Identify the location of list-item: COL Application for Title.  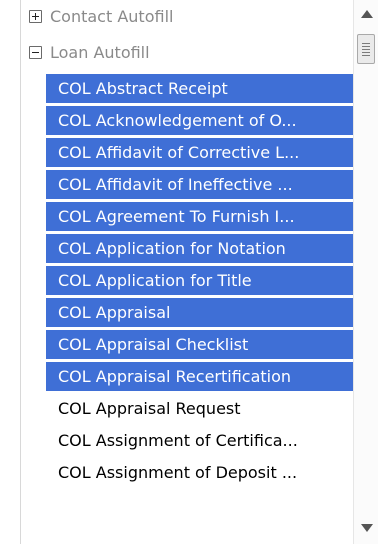
(200, 280).